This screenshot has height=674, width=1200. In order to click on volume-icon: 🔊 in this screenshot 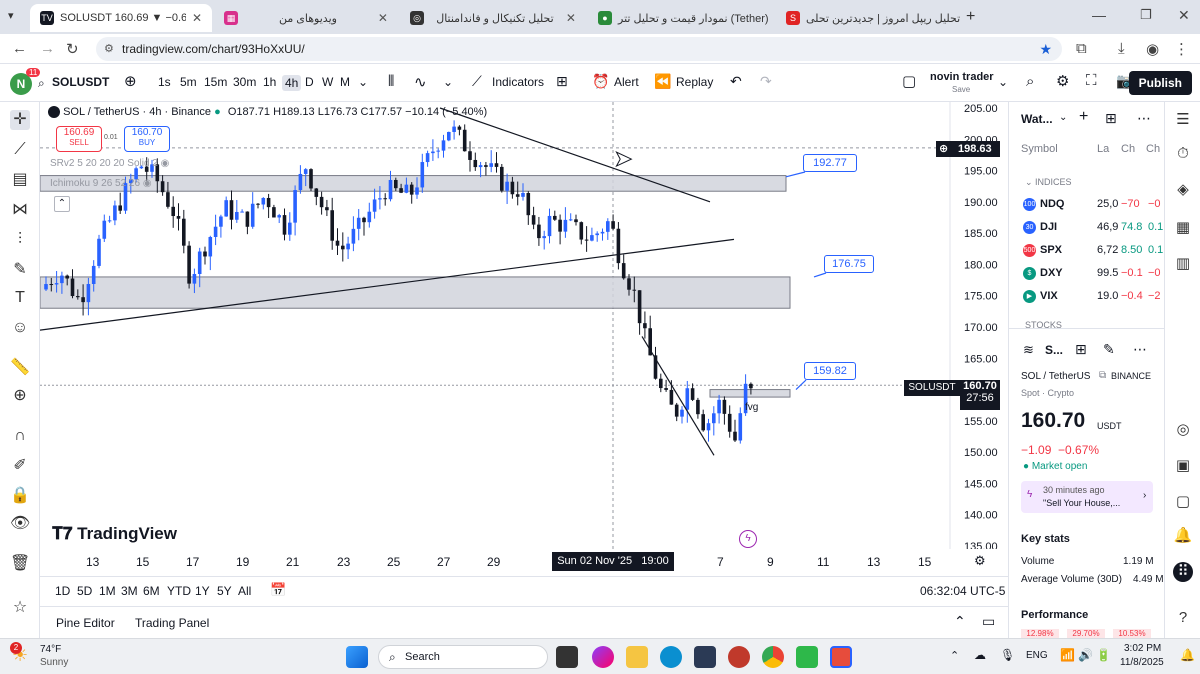, I will do `click(1085, 655)`.